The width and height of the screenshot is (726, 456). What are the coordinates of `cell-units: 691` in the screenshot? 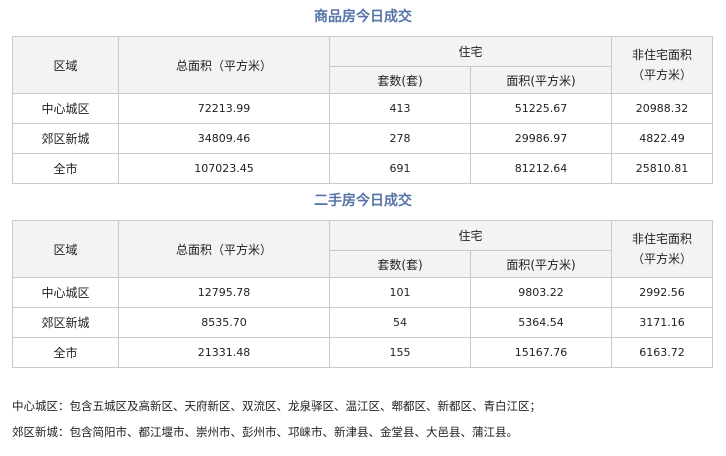 It's located at (400, 168).